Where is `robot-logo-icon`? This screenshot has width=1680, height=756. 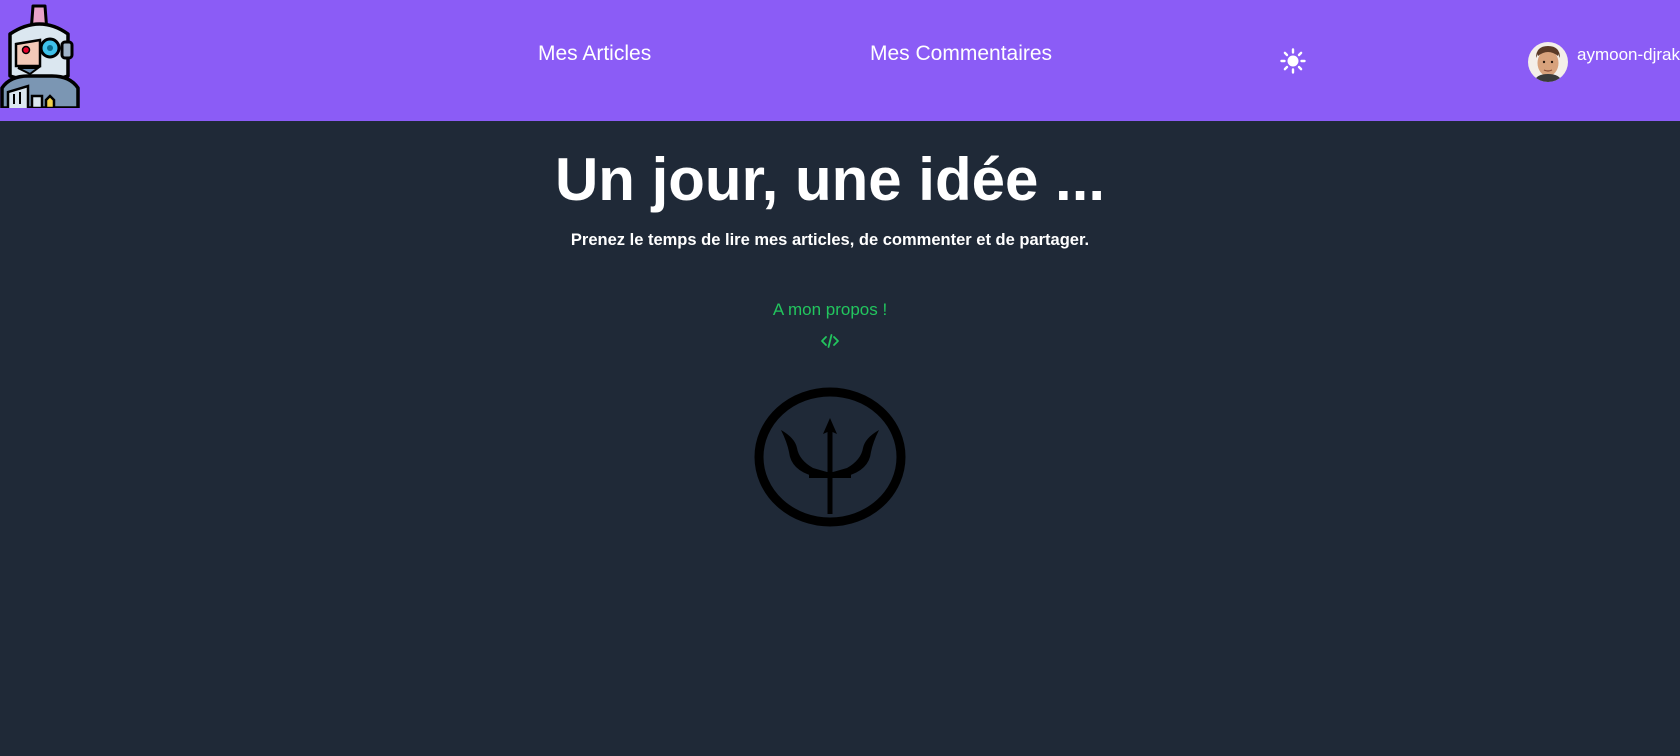
robot-logo-icon is located at coordinates (40, 57).